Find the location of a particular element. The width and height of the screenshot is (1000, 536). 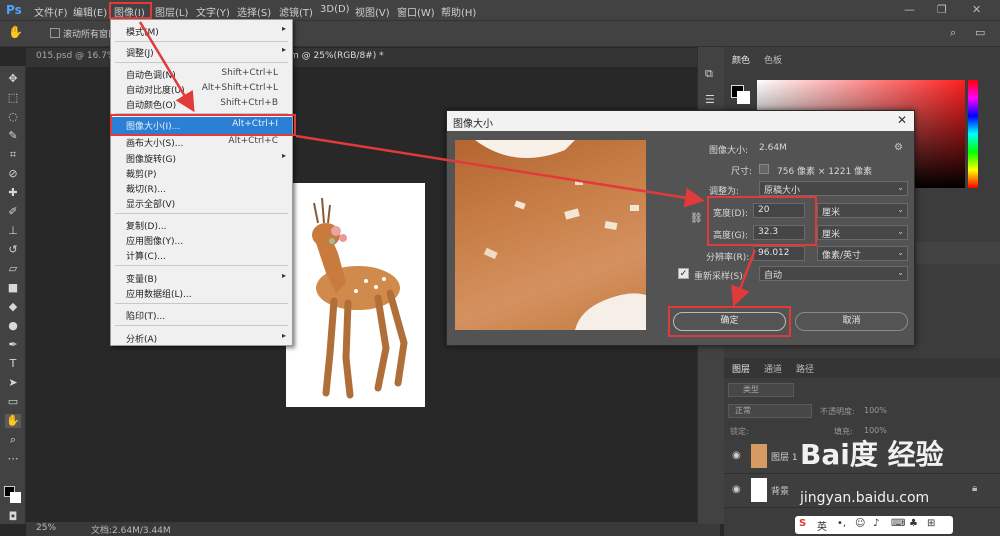

skin-icon: ♣ is located at coordinates (913, 523).